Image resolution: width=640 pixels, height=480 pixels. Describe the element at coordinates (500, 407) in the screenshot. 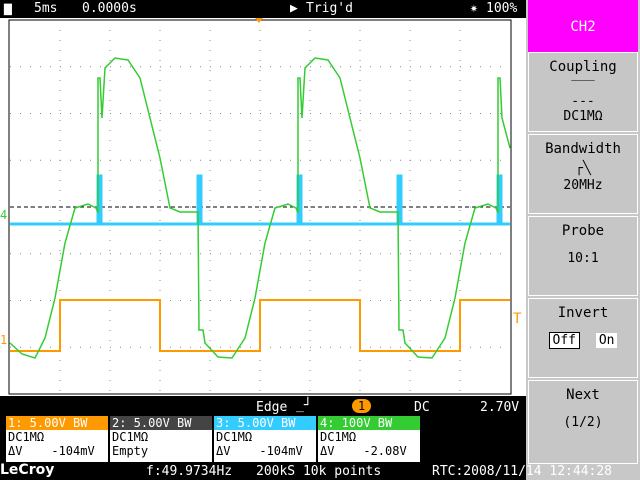

I see `trigger-level: 2.70V` at that location.